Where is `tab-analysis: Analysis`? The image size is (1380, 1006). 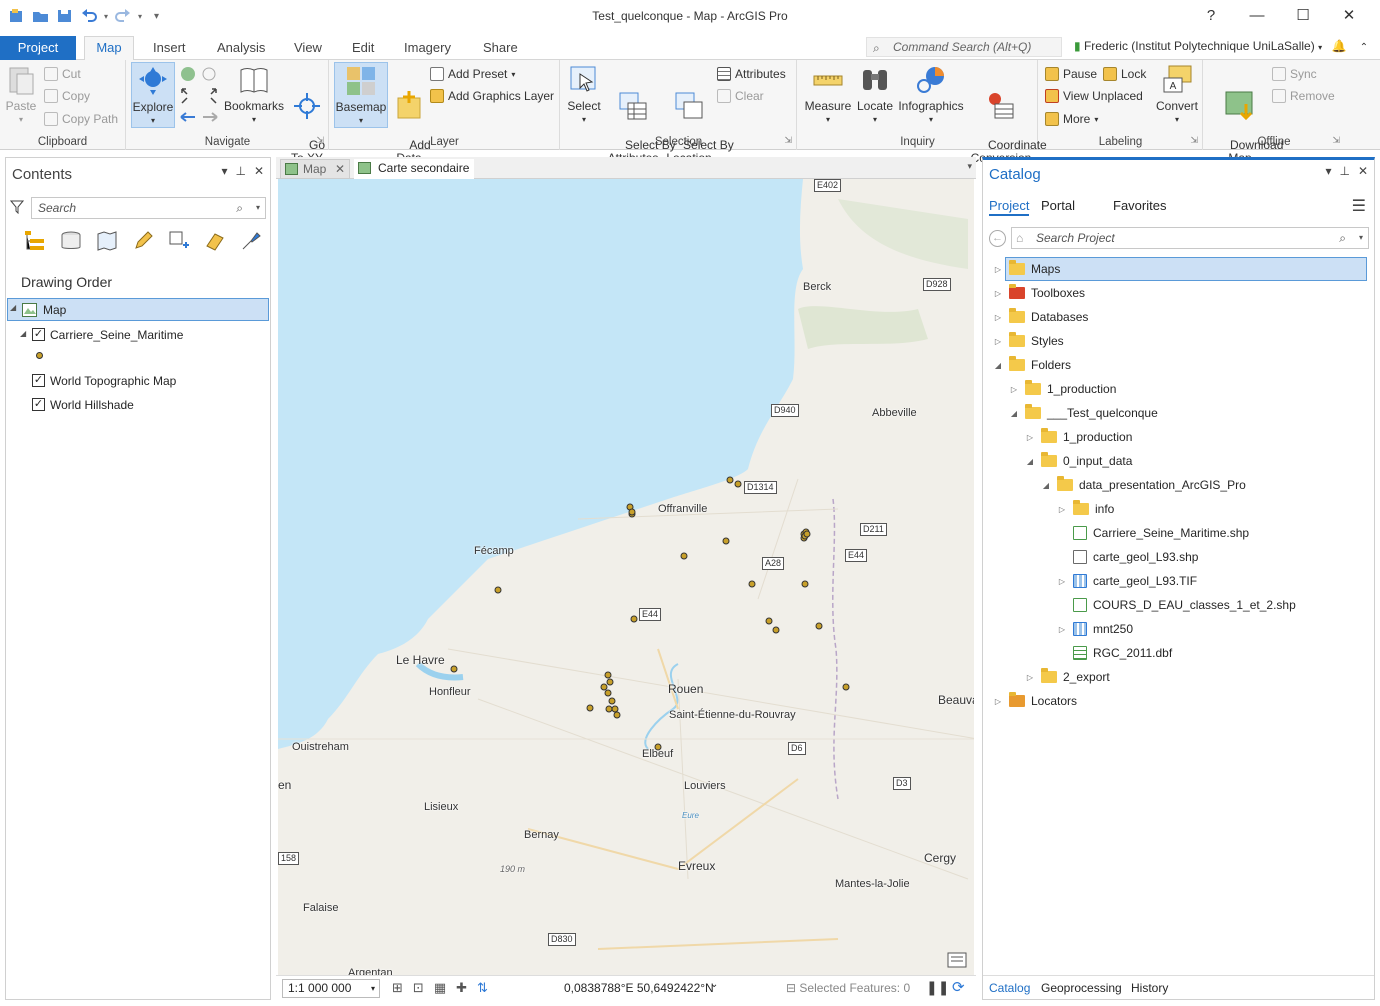 tab-analysis: Analysis is located at coordinates (241, 47).